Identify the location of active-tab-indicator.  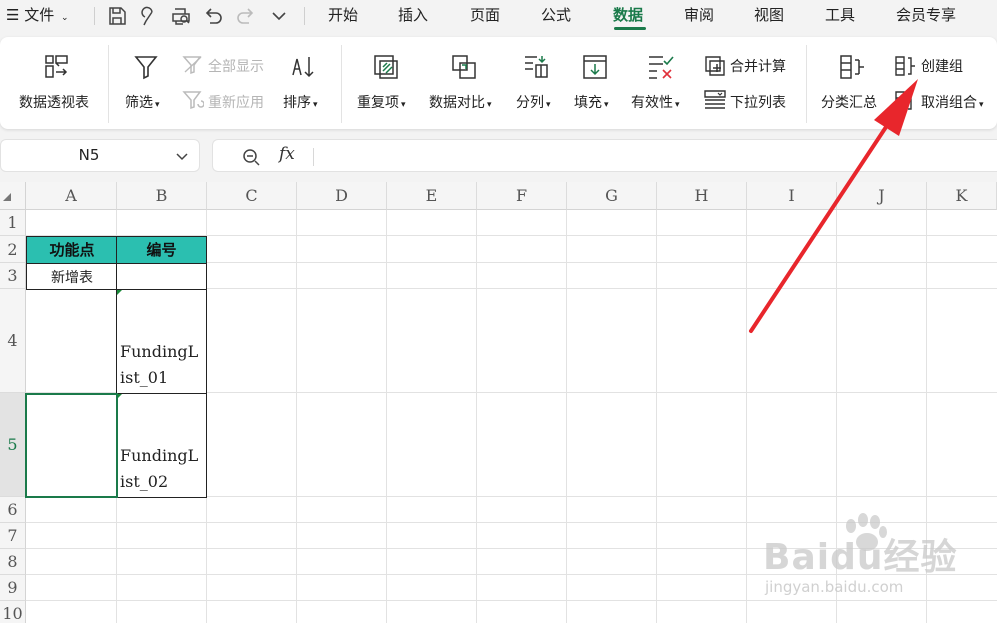
(630, 28).